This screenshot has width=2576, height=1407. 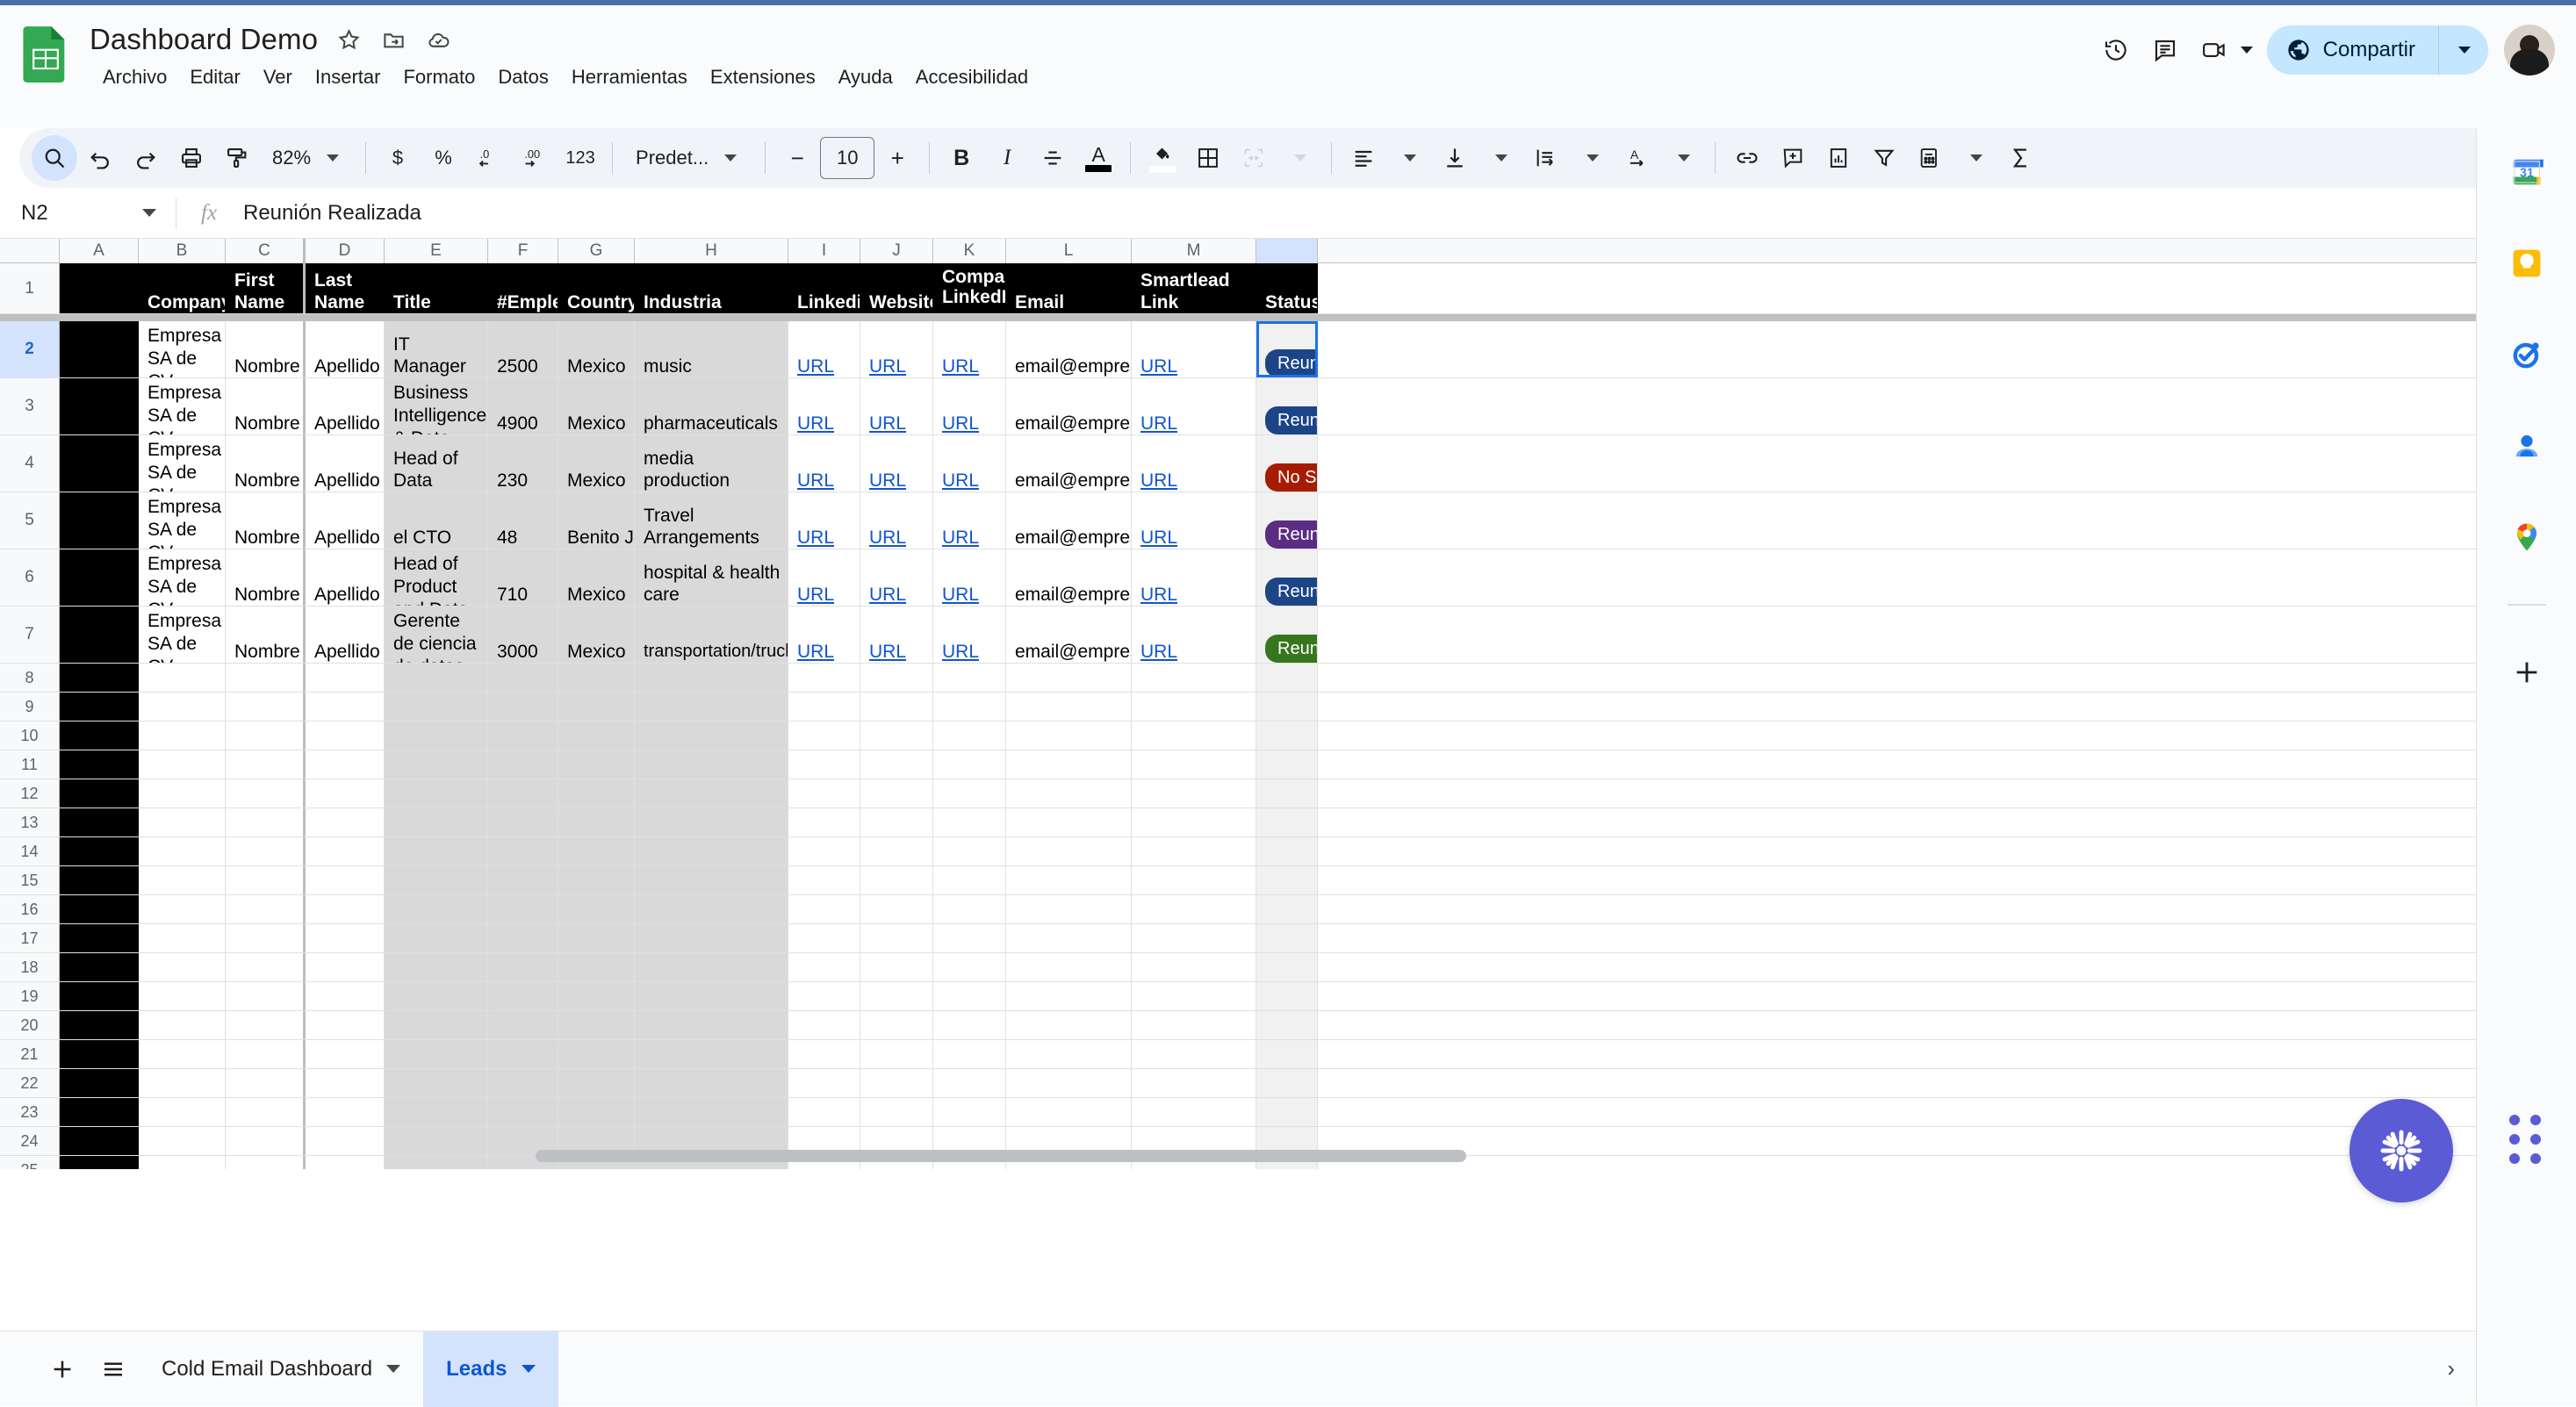 I want to click on cell-title: IT Manager, so click(x=436, y=349).